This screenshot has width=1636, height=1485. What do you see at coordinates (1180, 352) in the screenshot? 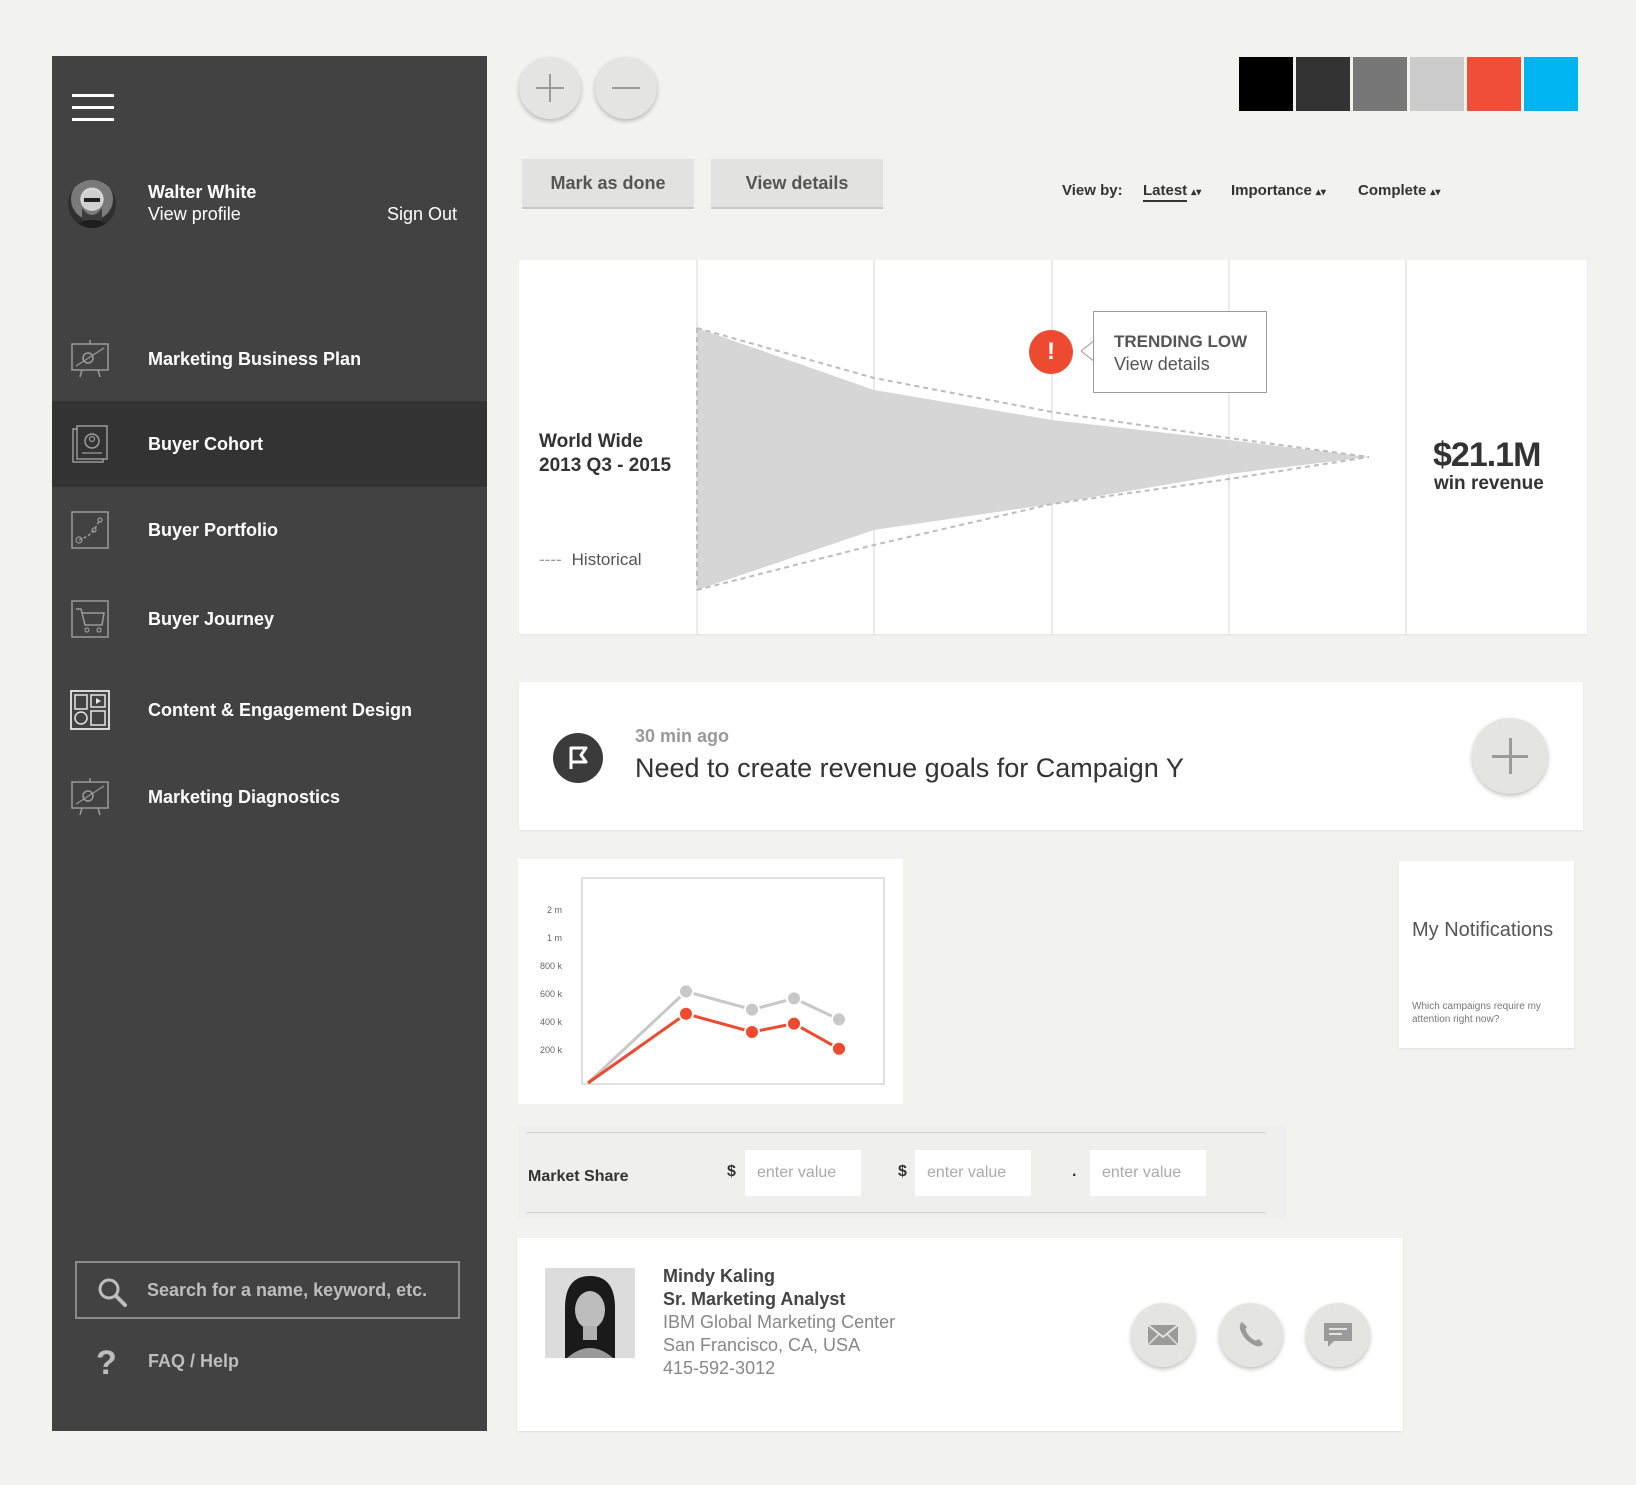
I see `trending-low-callout: TRENDING LOW View details` at bounding box center [1180, 352].